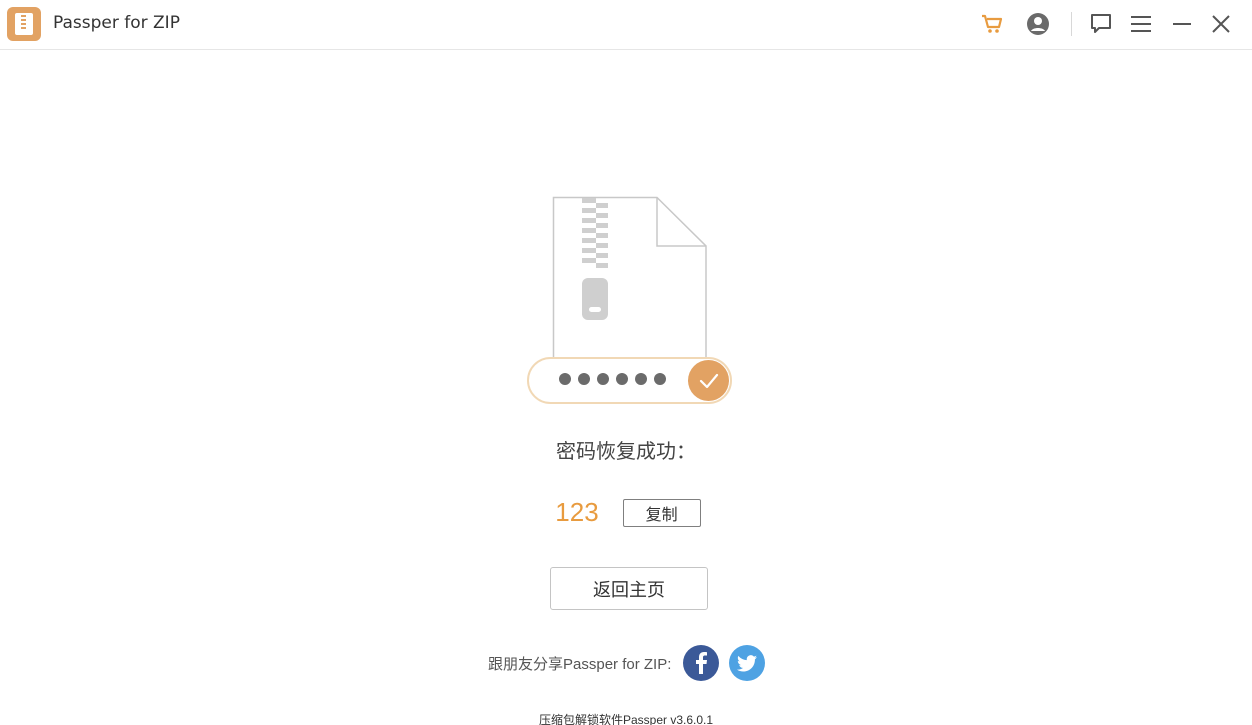 This screenshot has height=725, width=1252. What do you see at coordinates (630, 278) in the screenshot?
I see `zip-file-illustration` at bounding box center [630, 278].